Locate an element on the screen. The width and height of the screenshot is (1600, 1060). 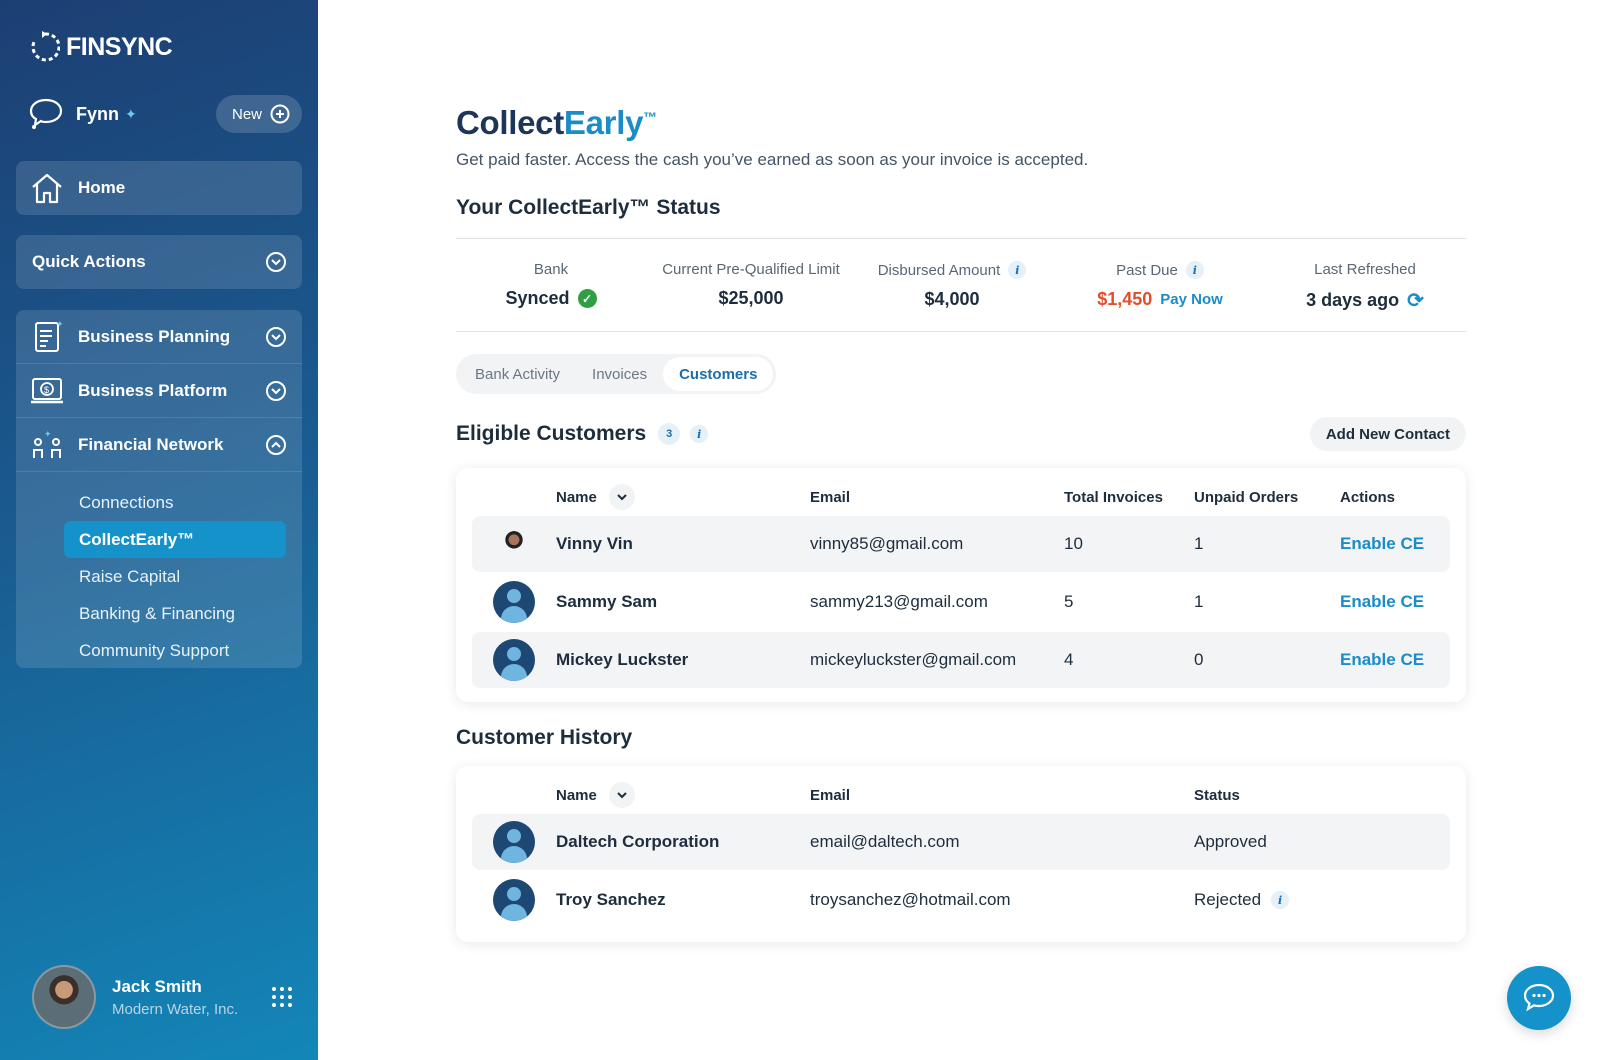
business-planning-label: Business Planning is located at coordinates (154, 336).